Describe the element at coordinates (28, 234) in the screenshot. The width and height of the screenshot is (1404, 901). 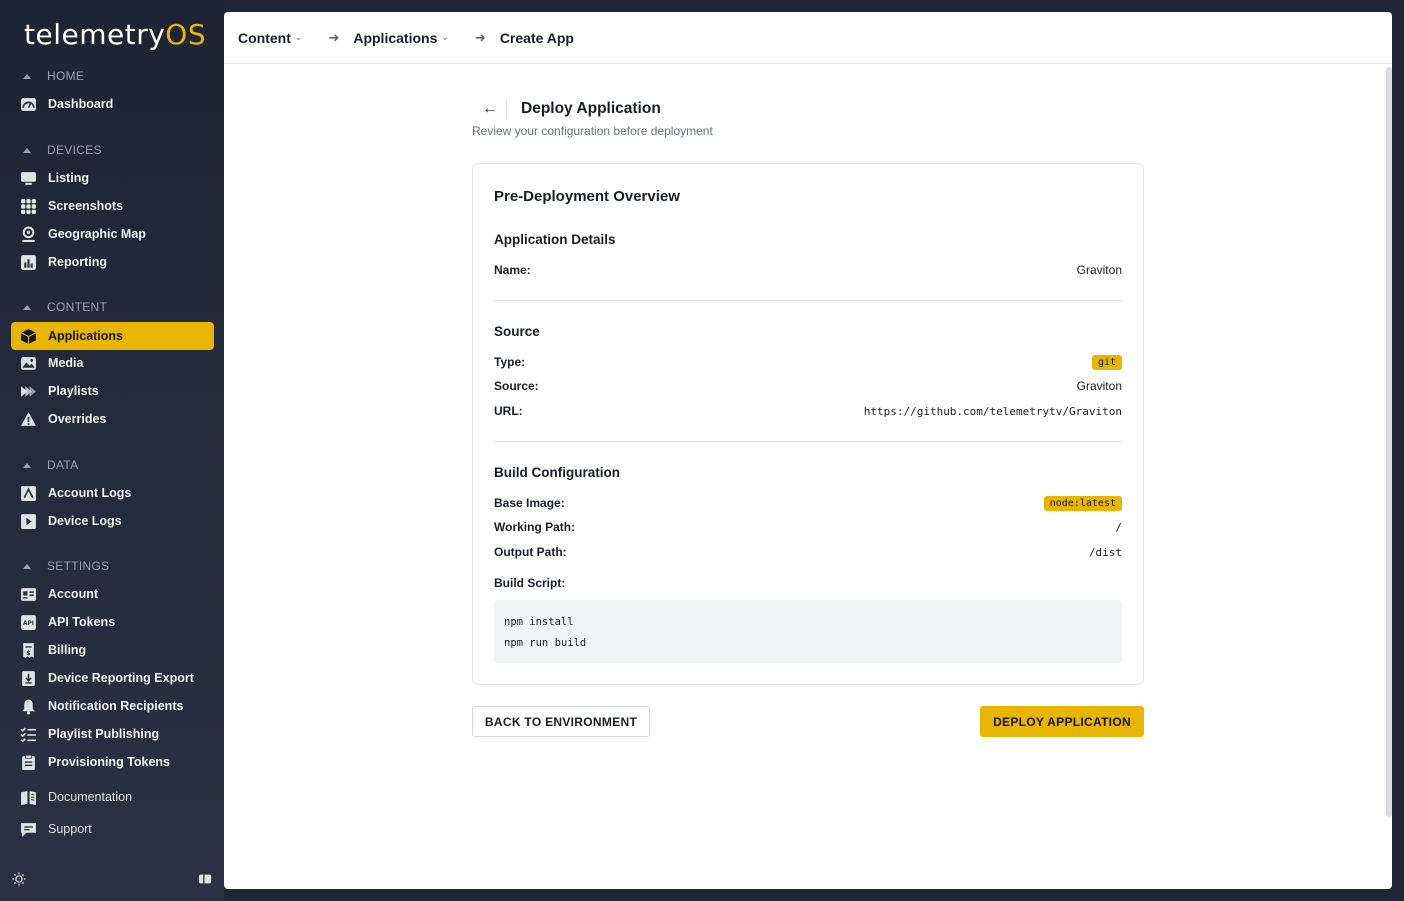
I see `map-pin-icon` at that location.